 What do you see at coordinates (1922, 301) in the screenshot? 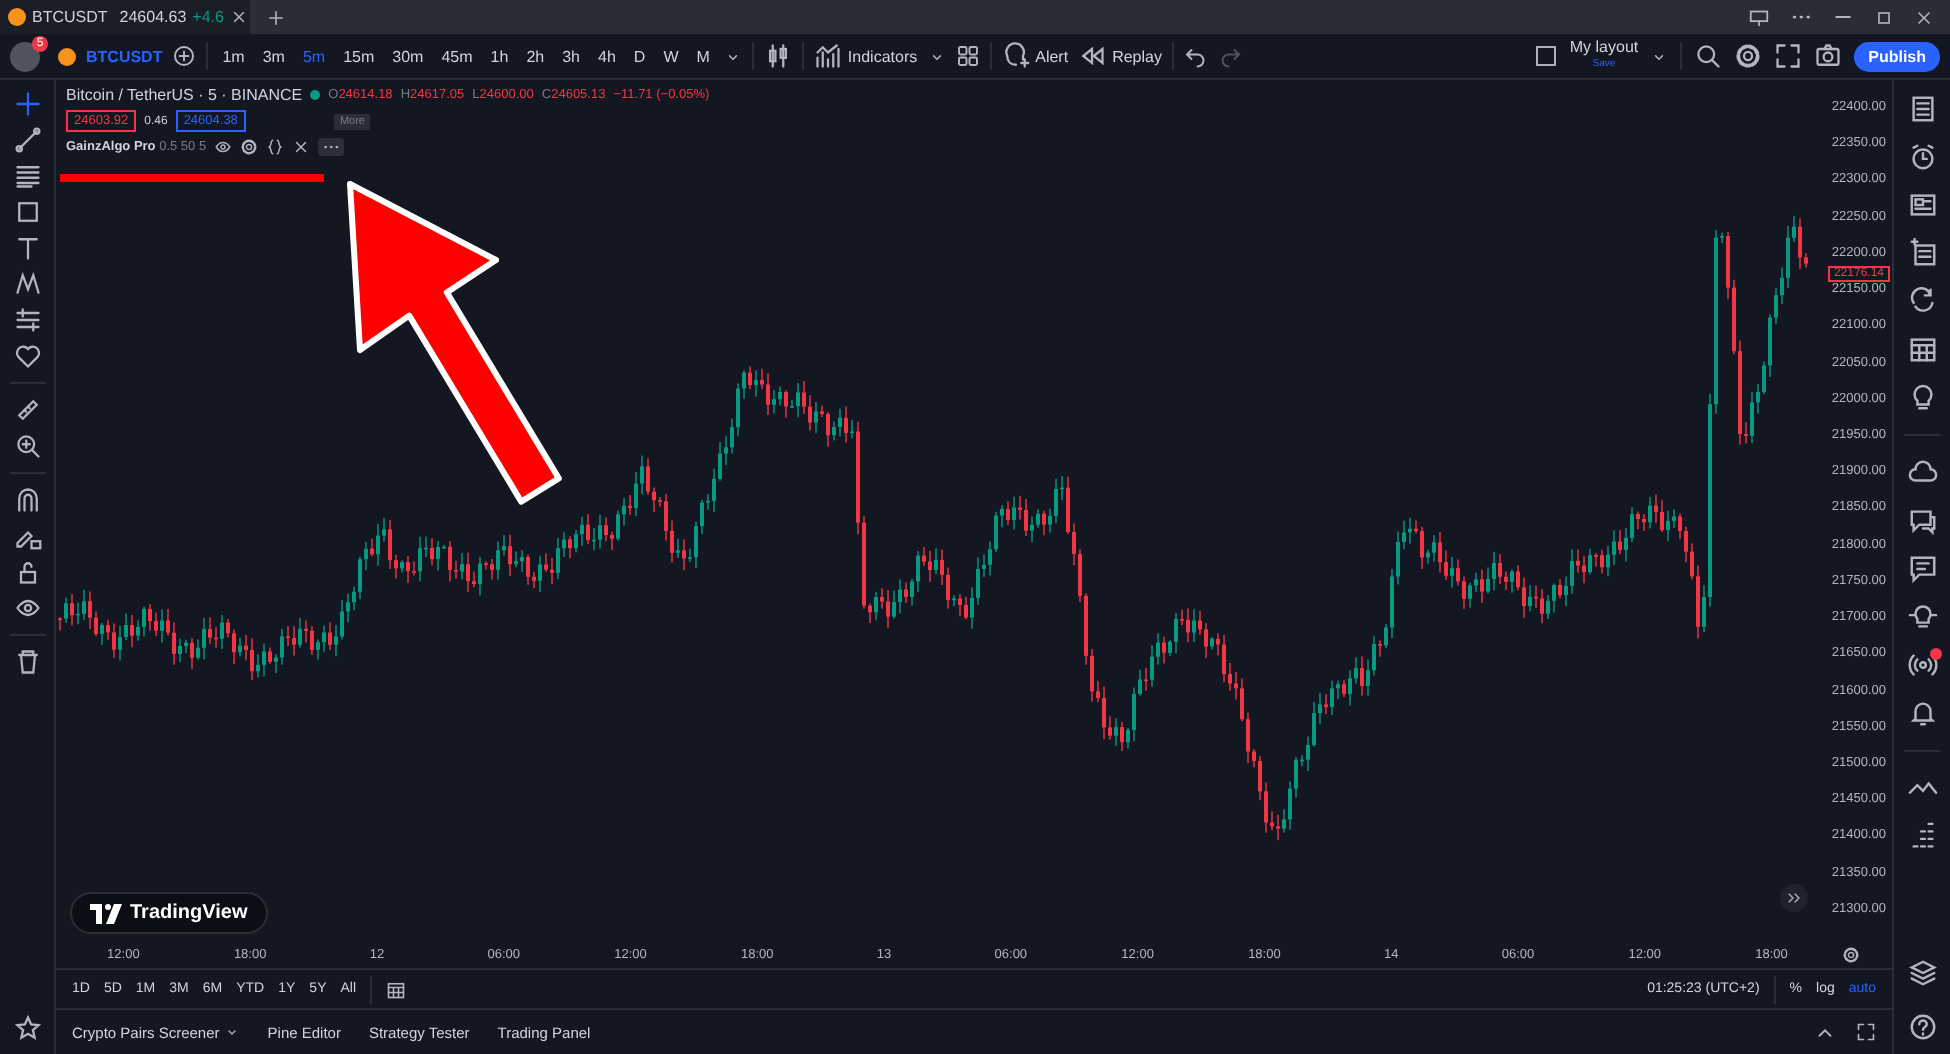
I see `refresh-icon` at bounding box center [1922, 301].